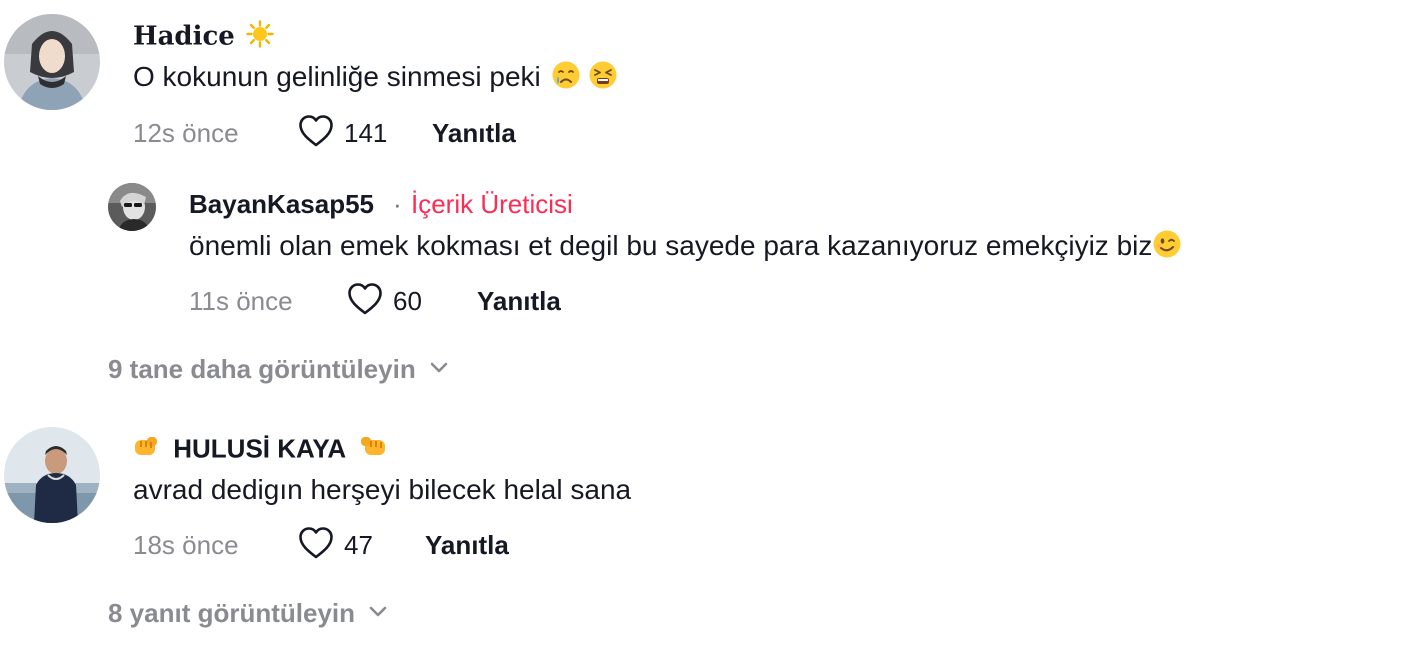  What do you see at coordinates (186, 133) in the screenshot?
I see `comment-timestamp: 12s önce` at bounding box center [186, 133].